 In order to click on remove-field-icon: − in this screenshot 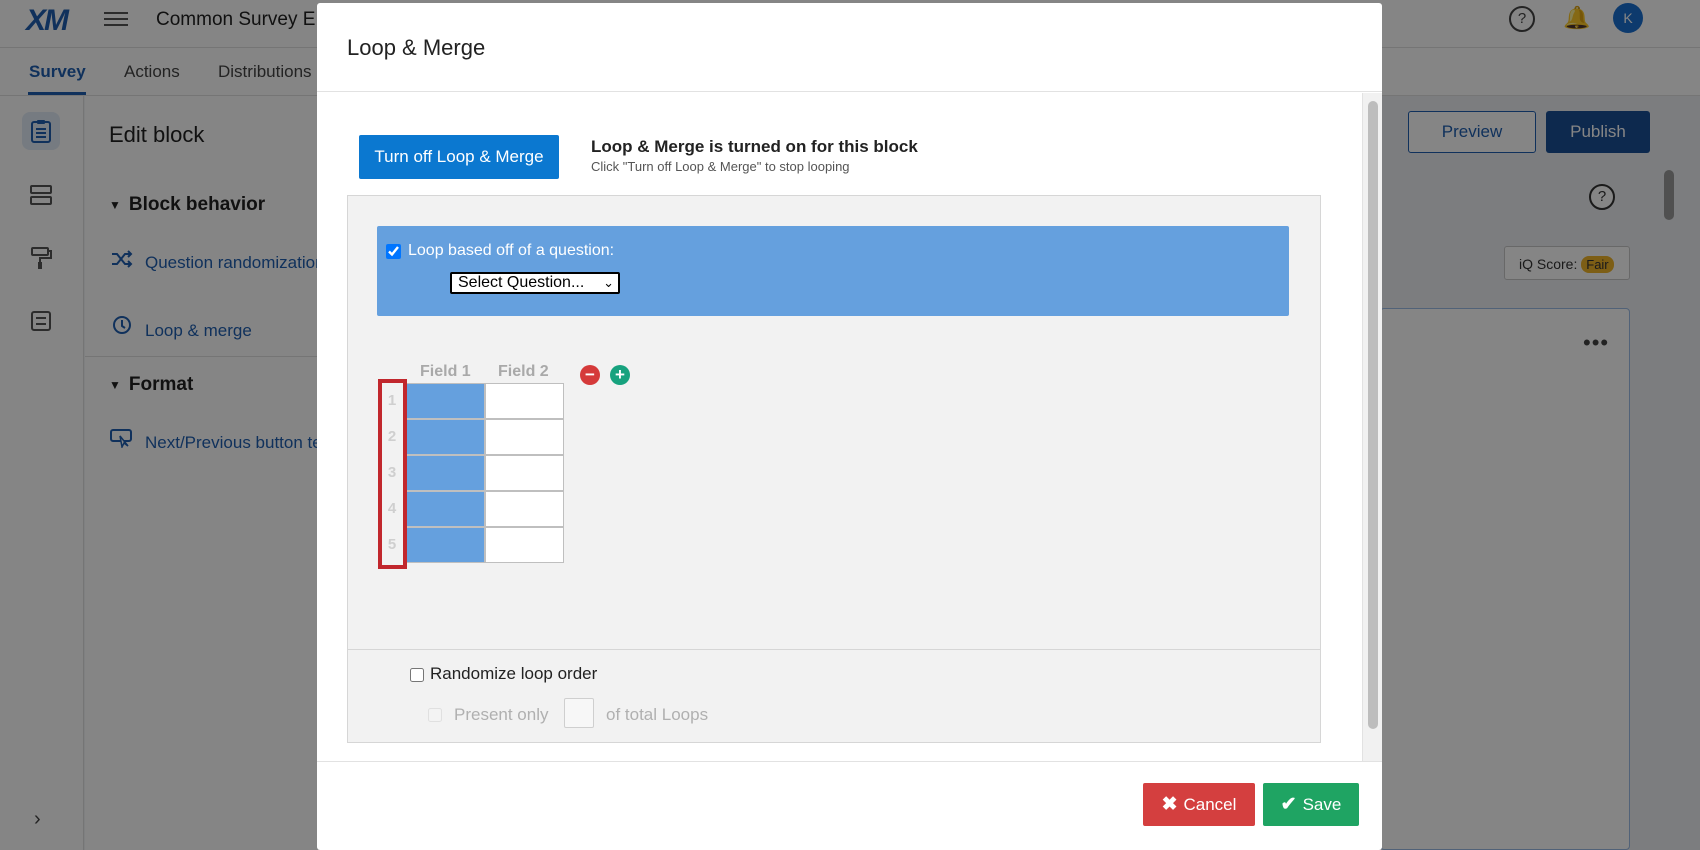, I will do `click(590, 375)`.